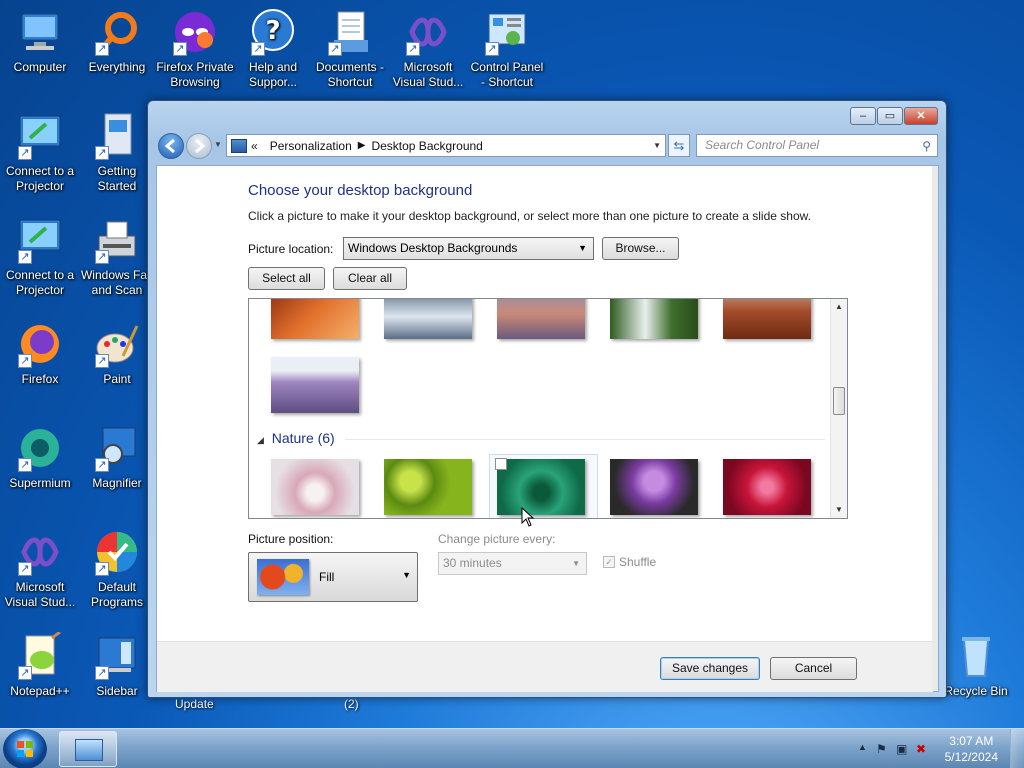  What do you see at coordinates (370, 278) in the screenshot?
I see `clear-all-button: Clear all` at bounding box center [370, 278].